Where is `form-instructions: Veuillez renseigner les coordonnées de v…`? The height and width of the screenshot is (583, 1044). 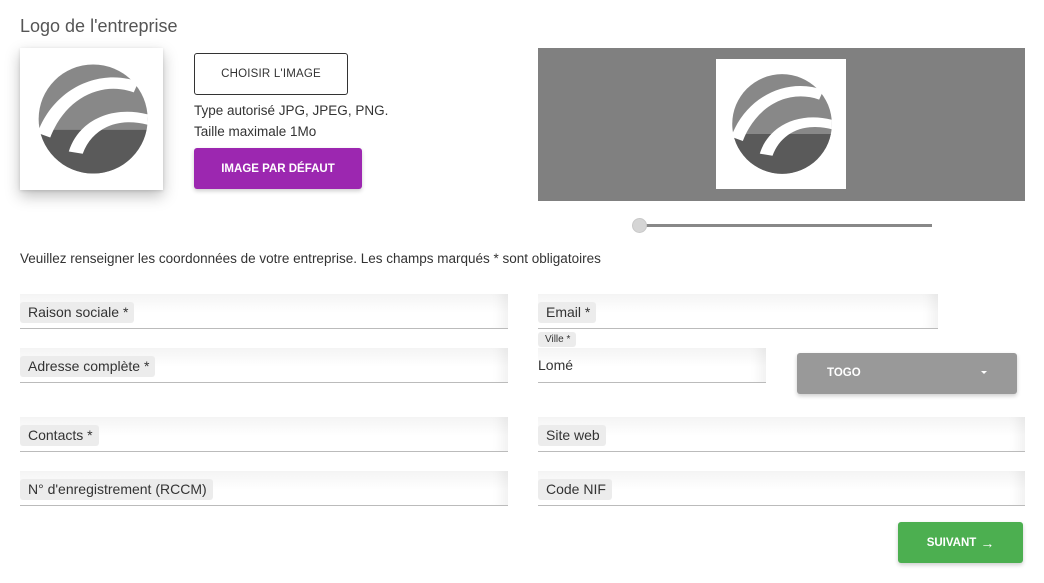 form-instructions: Veuillez renseigner les coordonnées de v… is located at coordinates (310, 258).